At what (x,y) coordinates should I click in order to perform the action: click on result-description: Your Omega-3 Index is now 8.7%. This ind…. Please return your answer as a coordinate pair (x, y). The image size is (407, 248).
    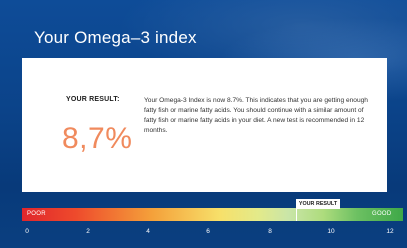
    Looking at the image, I should click on (256, 115).